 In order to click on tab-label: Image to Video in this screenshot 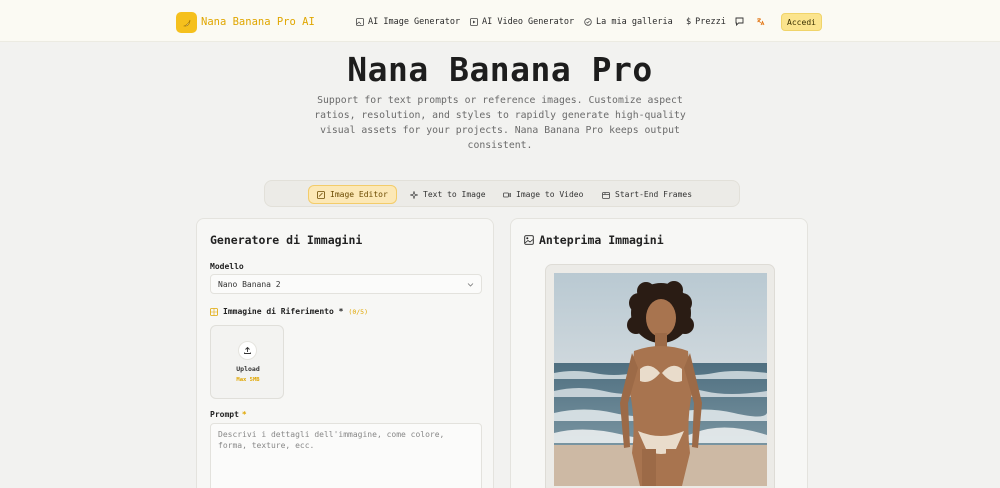, I will do `click(550, 194)`.